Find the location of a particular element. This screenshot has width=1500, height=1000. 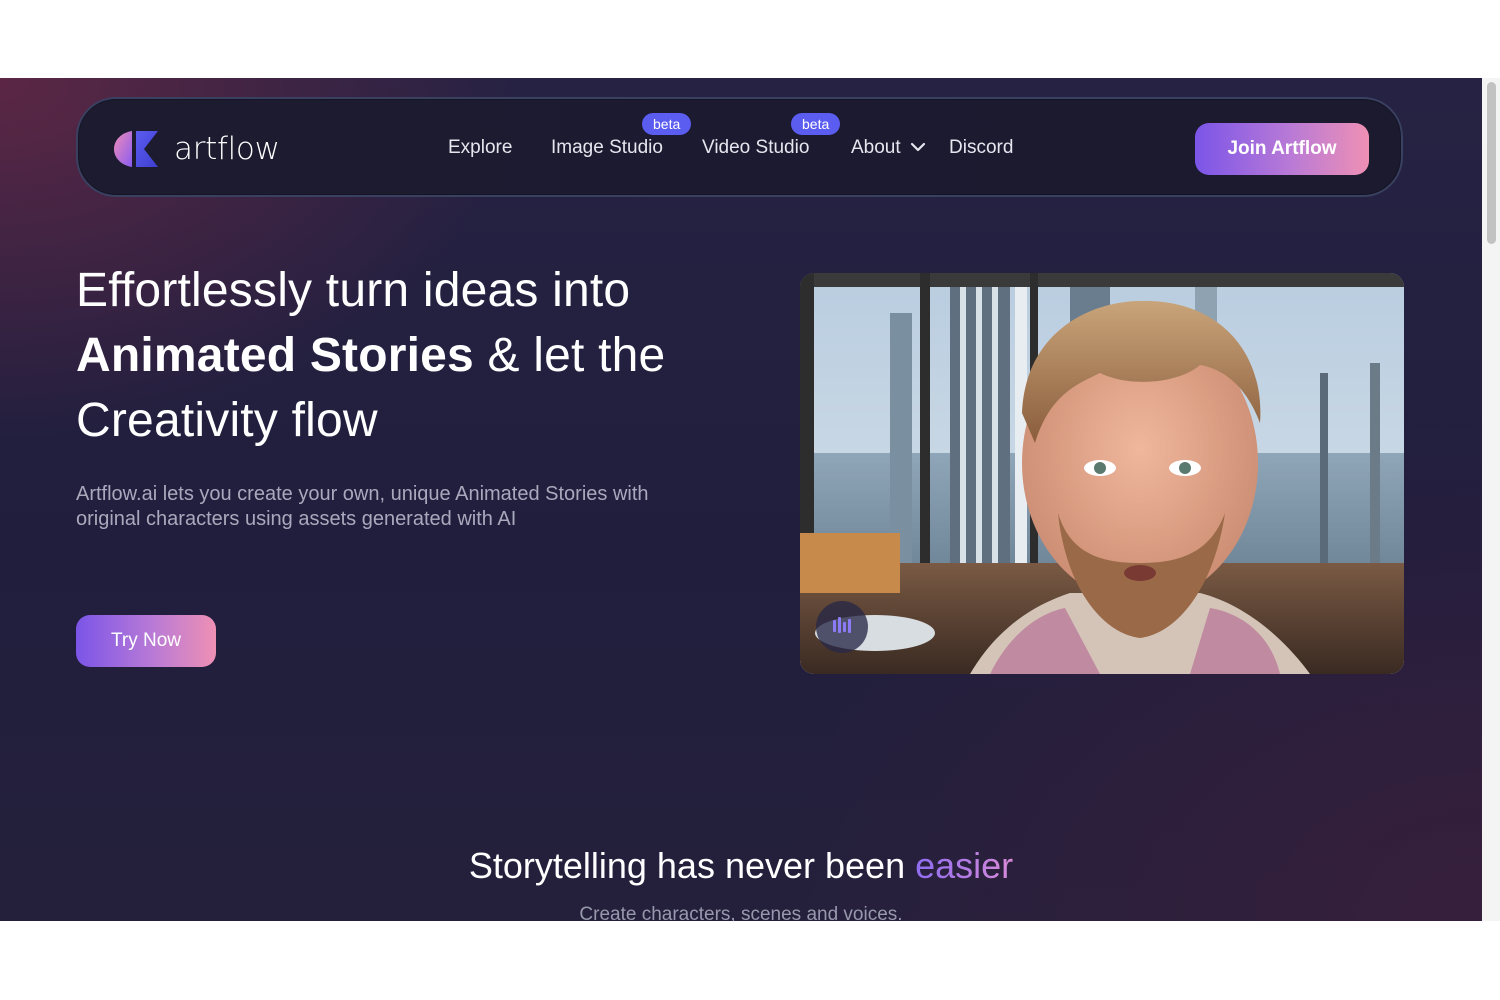

artflow-logo: artflow is located at coordinates (196, 149).